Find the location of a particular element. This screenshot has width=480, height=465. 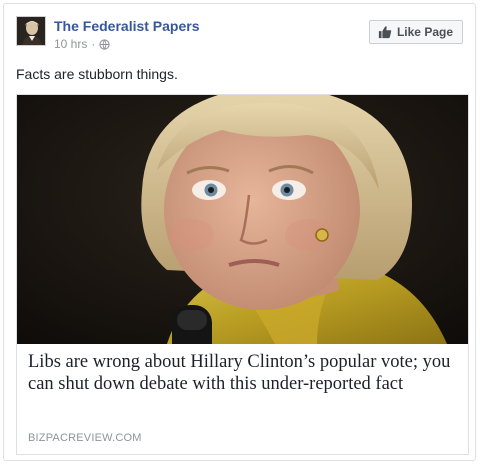

page-avatar is located at coordinates (31, 31).